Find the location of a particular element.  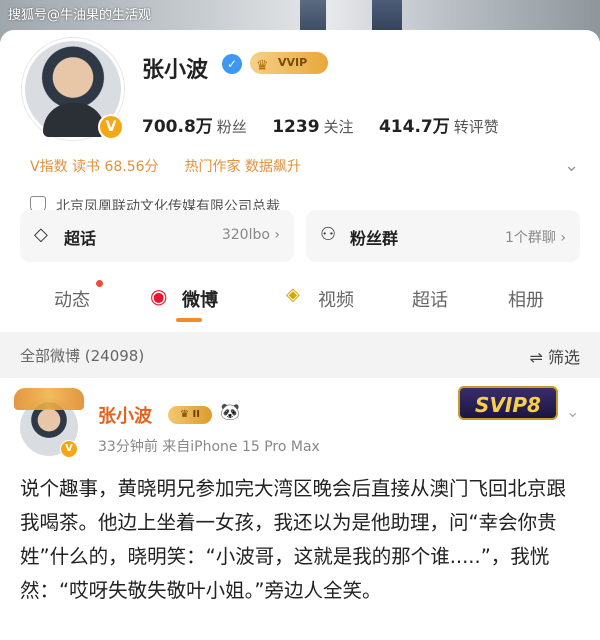

super-topic-meta: 320lbo › is located at coordinates (250, 235).